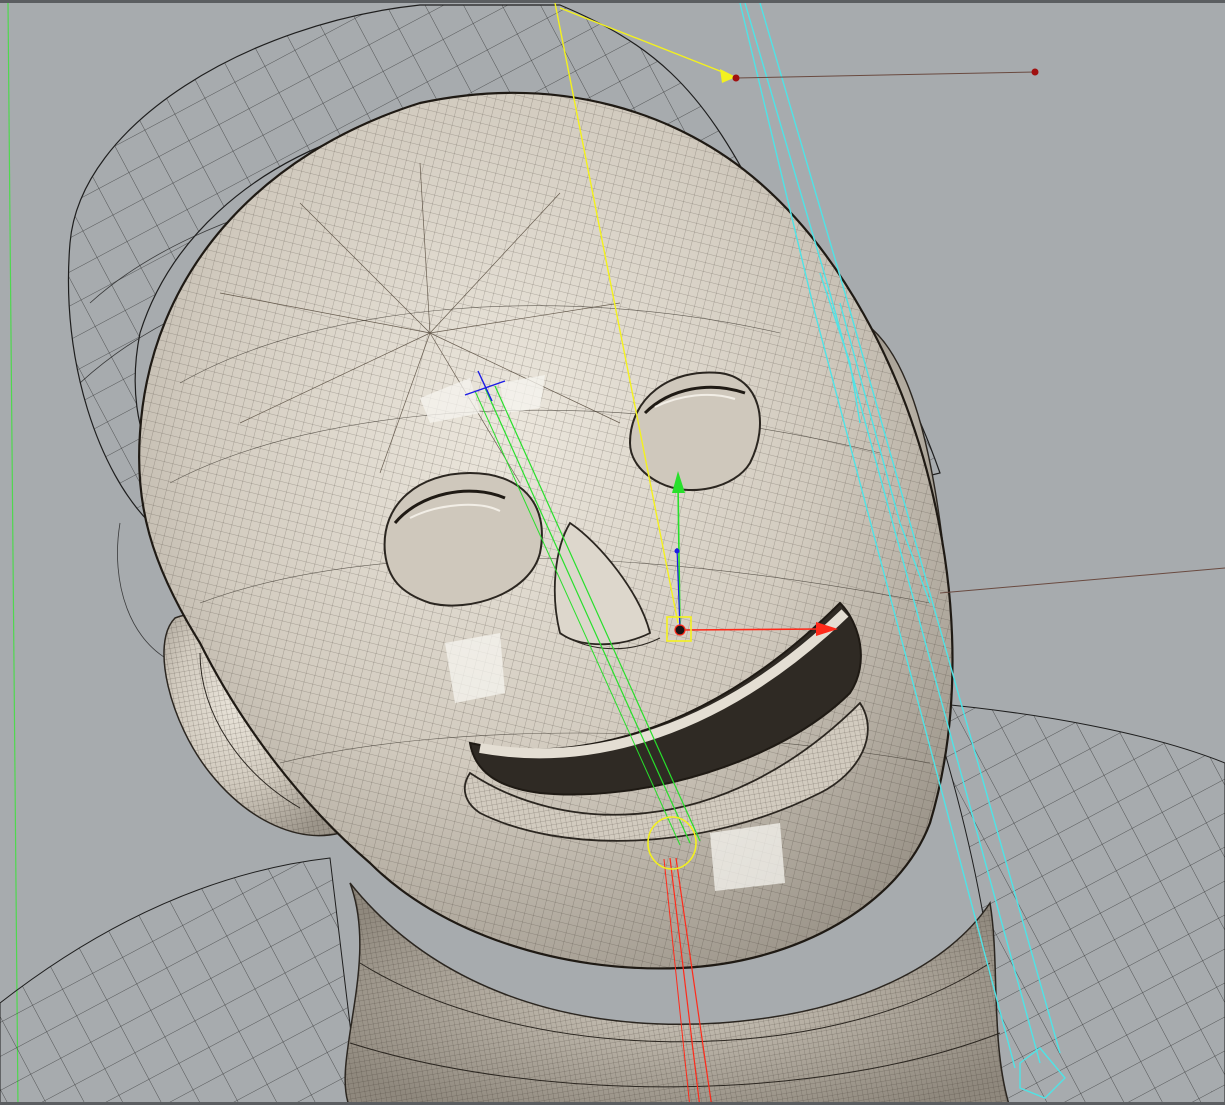 The width and height of the screenshot is (1225, 1105). Describe the element at coordinates (750, 629) in the screenshot. I see `gizmo-x-axis` at that location.